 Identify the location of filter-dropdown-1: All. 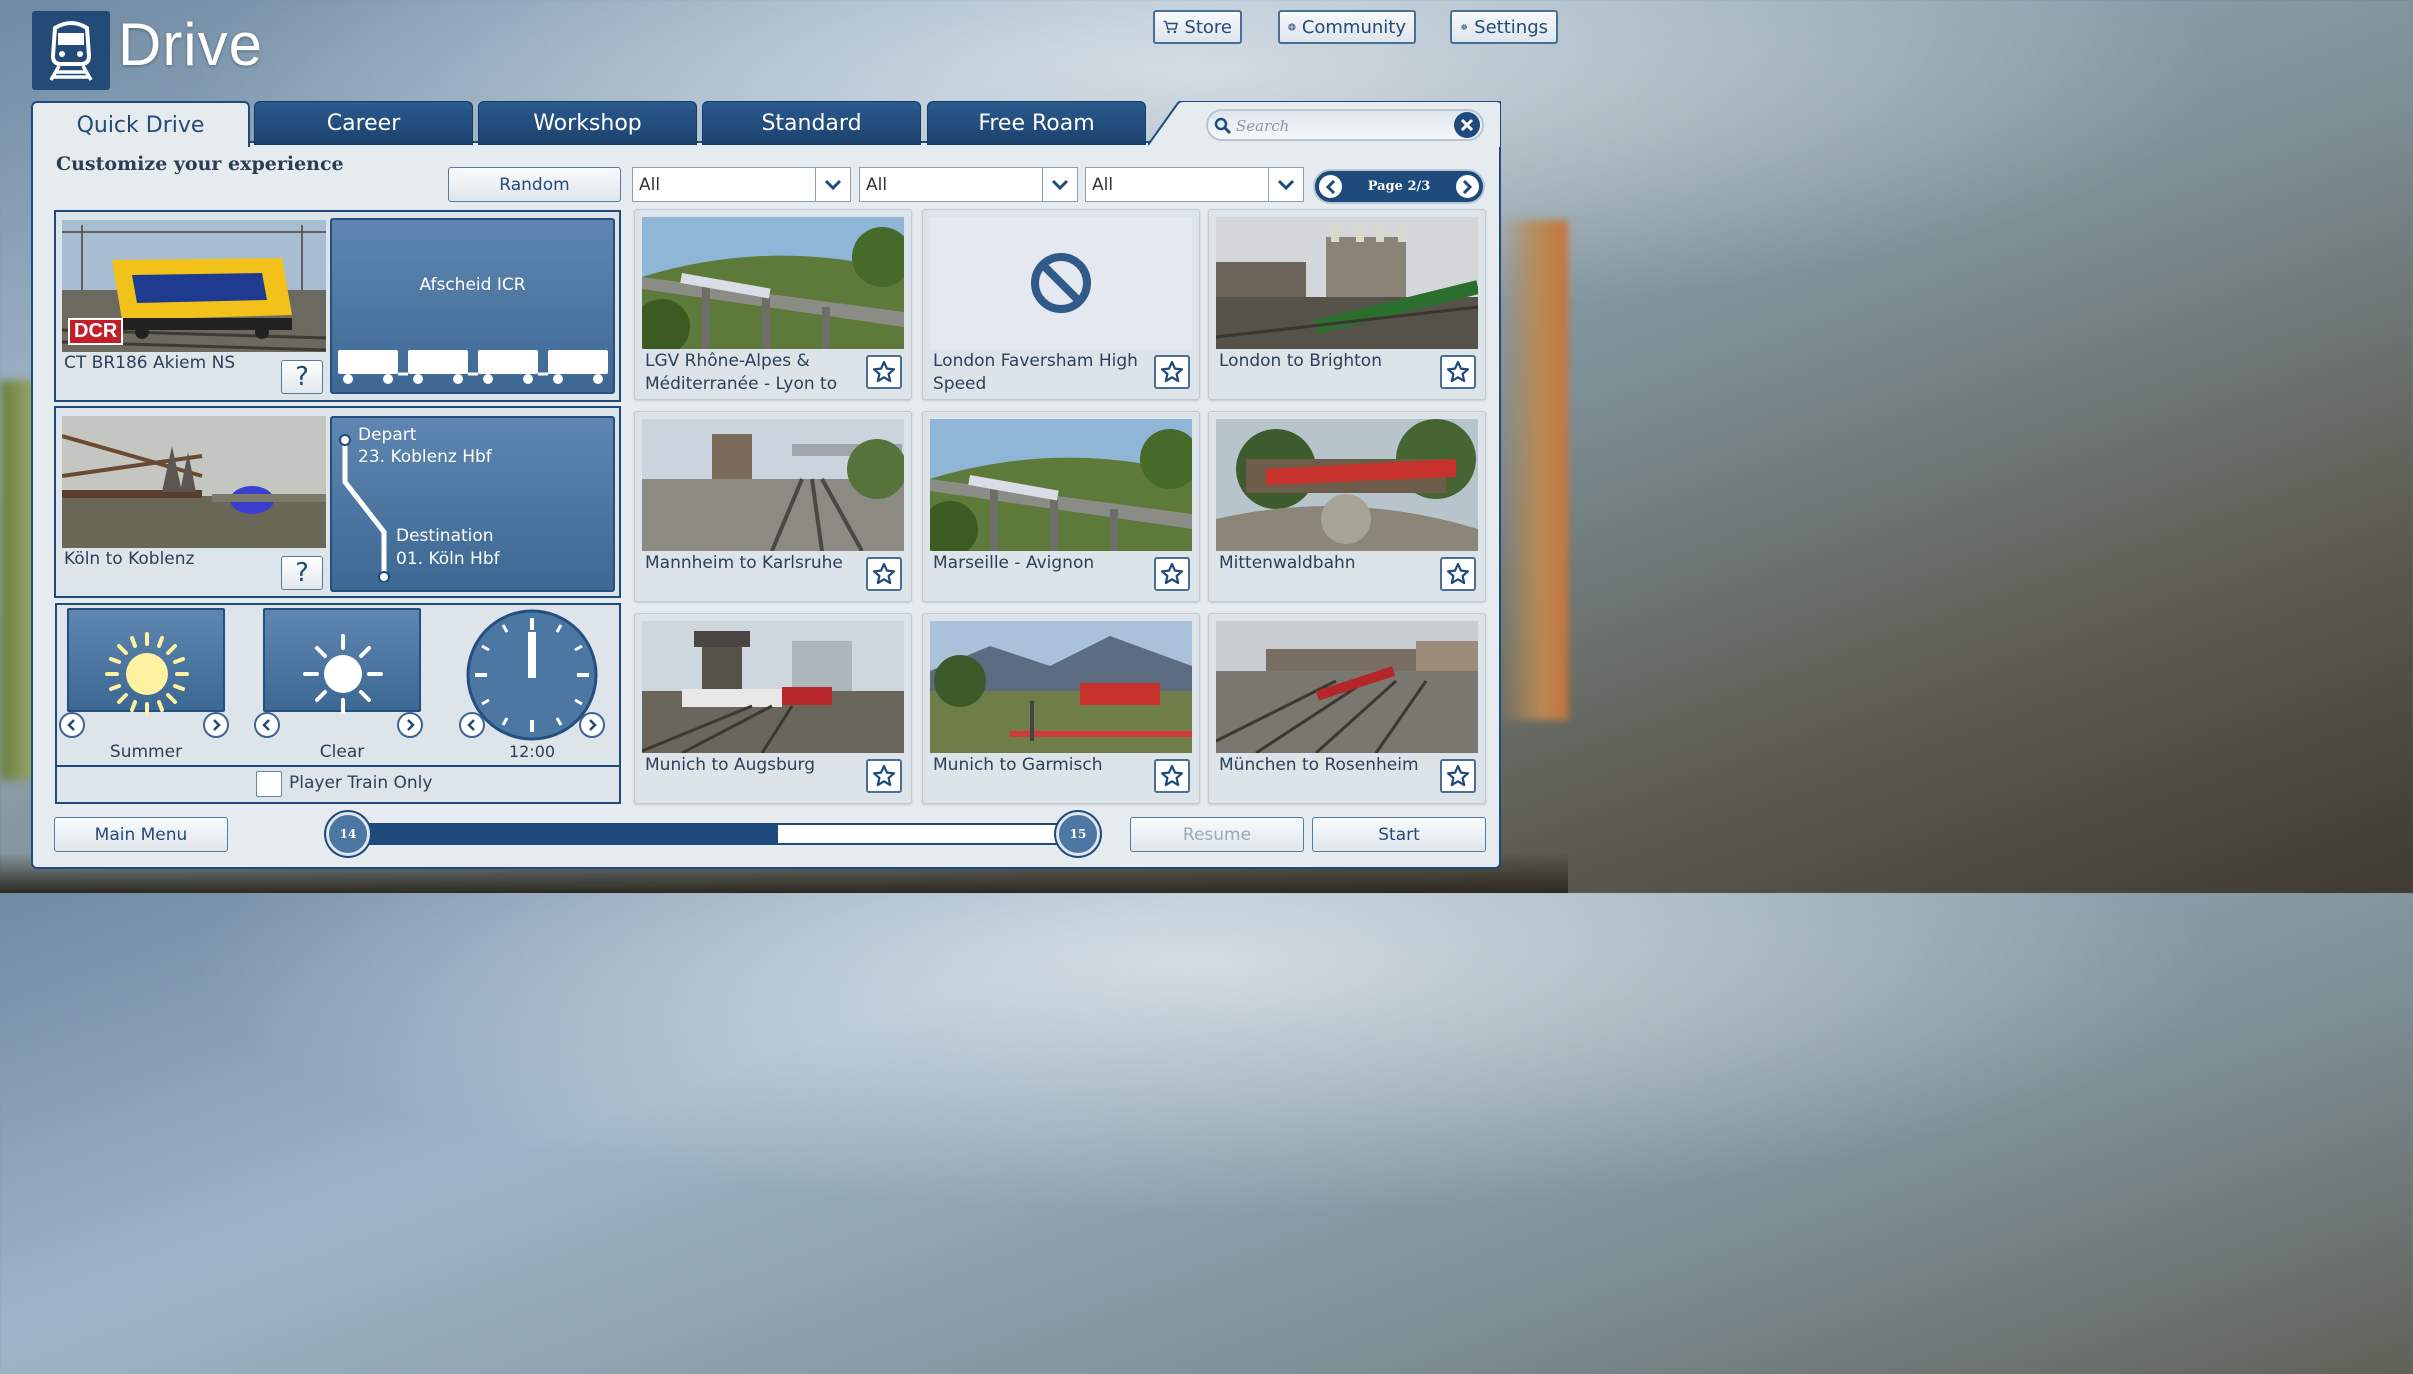
(741, 184).